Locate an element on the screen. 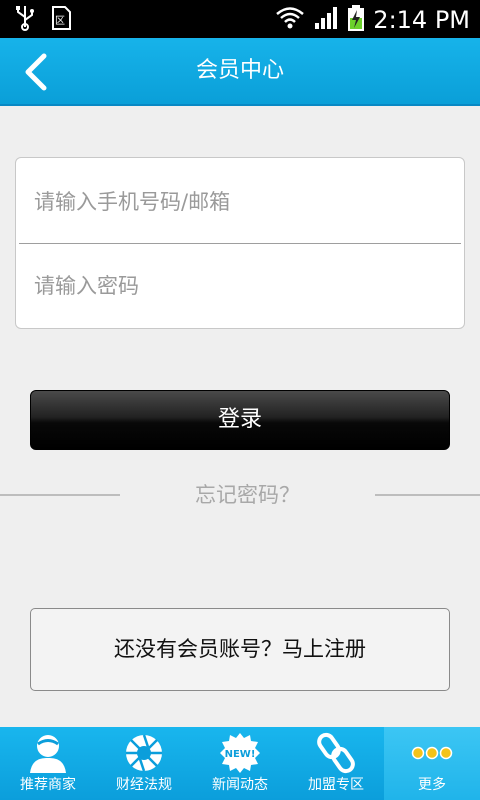 Image resolution: width=480 pixels, height=800 pixels. tab-finance-regulations: 财经法规 is located at coordinates (144, 763).